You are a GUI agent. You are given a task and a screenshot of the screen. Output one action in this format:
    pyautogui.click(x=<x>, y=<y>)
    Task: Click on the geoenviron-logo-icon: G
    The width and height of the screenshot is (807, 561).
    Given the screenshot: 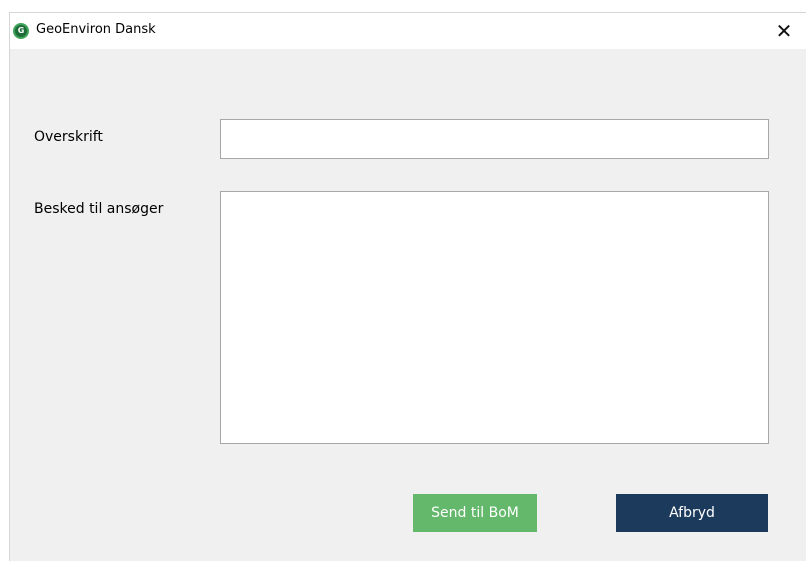 What is the action you would take?
    pyautogui.click(x=21, y=31)
    